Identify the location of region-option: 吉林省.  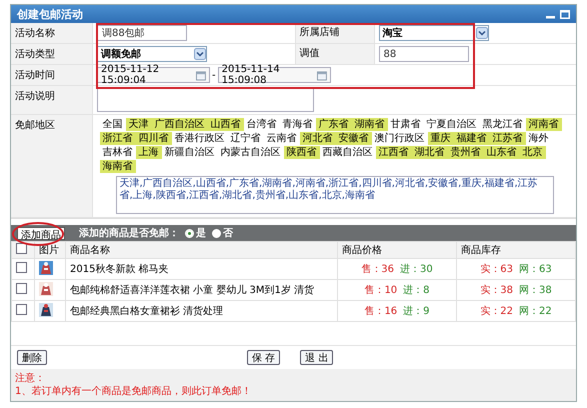
(118, 152).